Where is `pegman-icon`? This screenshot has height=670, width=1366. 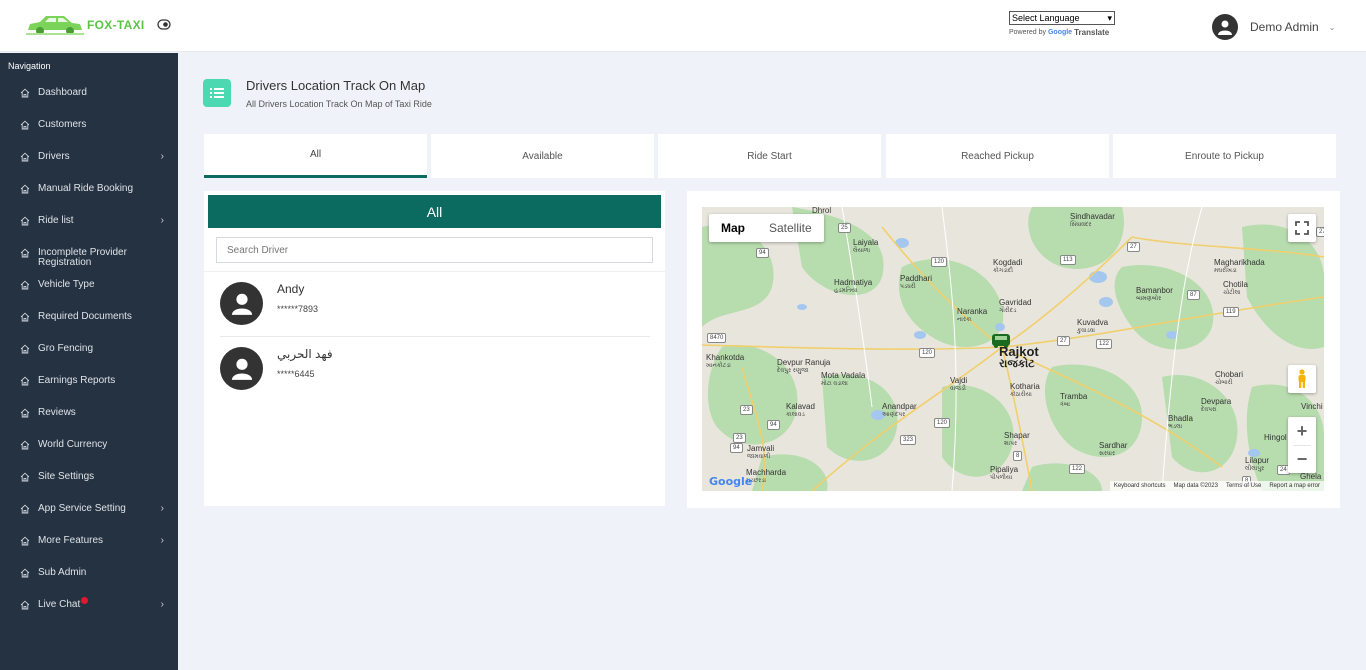 pegman-icon is located at coordinates (1302, 378).